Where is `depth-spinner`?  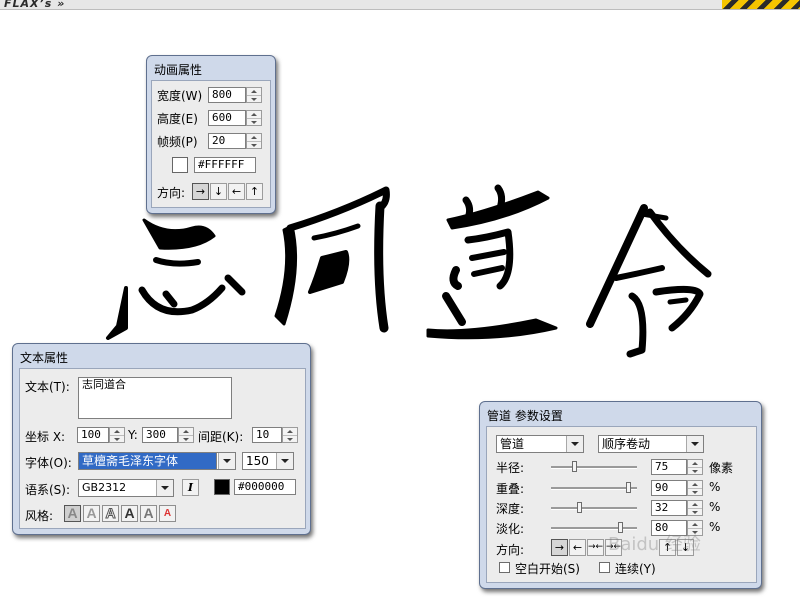 depth-spinner is located at coordinates (695, 508).